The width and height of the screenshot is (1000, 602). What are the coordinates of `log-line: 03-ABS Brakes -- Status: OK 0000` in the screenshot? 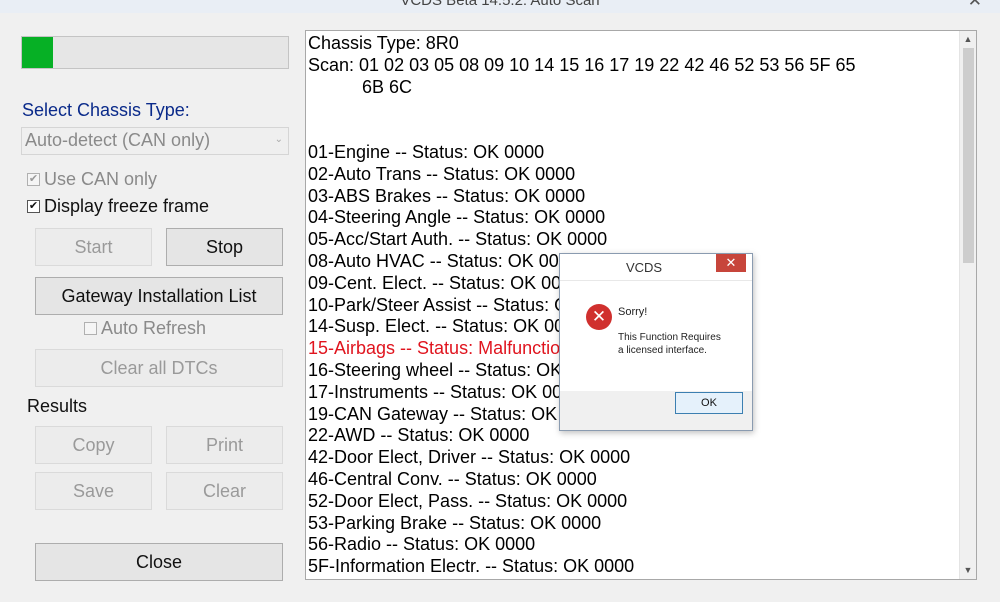 It's located at (447, 195).